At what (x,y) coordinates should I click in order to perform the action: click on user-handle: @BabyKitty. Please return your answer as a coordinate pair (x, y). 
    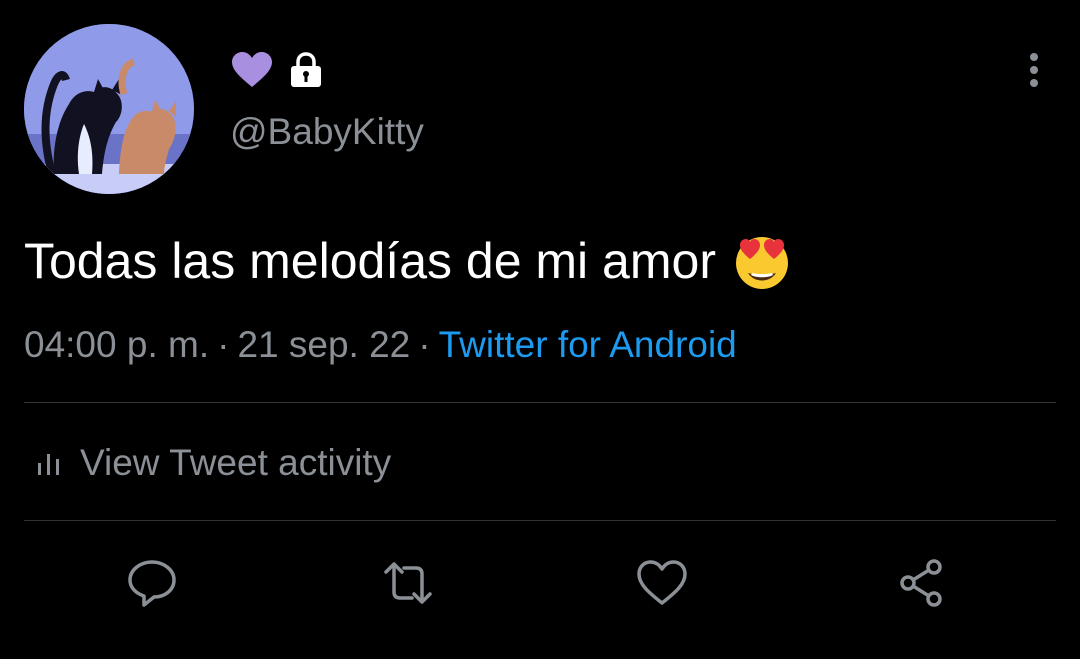
    Looking at the image, I should click on (327, 132).